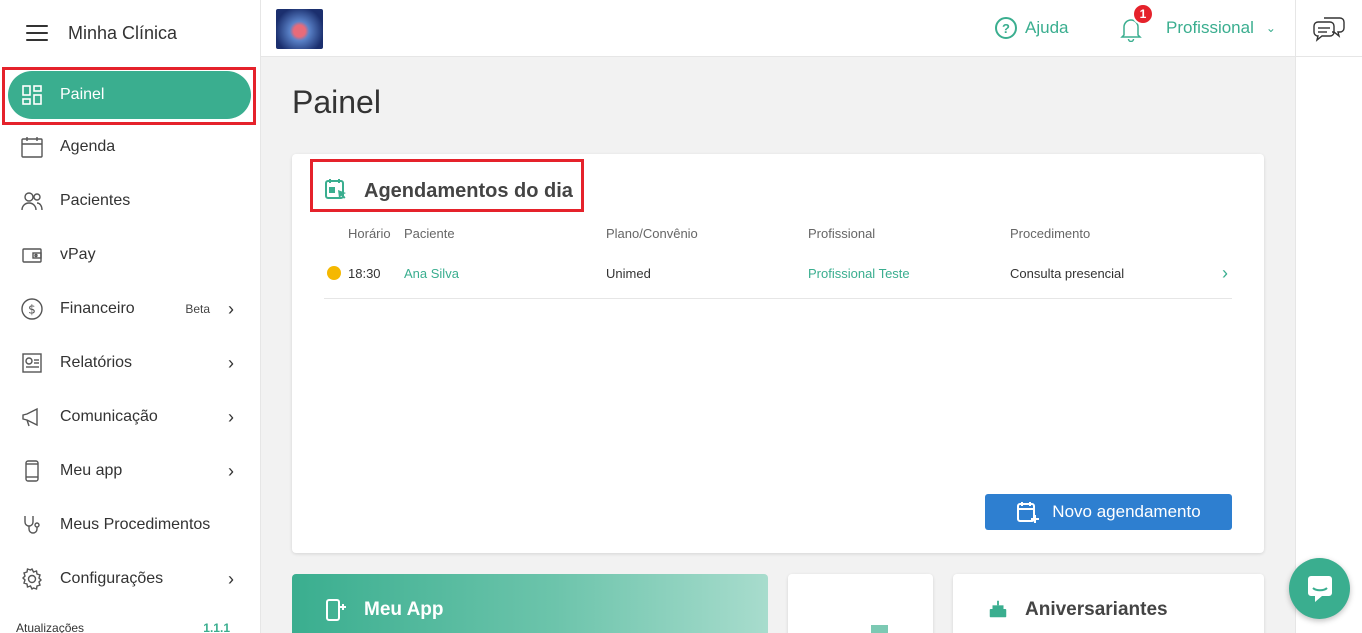 Image resolution: width=1362 pixels, height=633 pixels. What do you see at coordinates (431, 273) in the screenshot?
I see `appointment-patient: Ana Silva` at bounding box center [431, 273].